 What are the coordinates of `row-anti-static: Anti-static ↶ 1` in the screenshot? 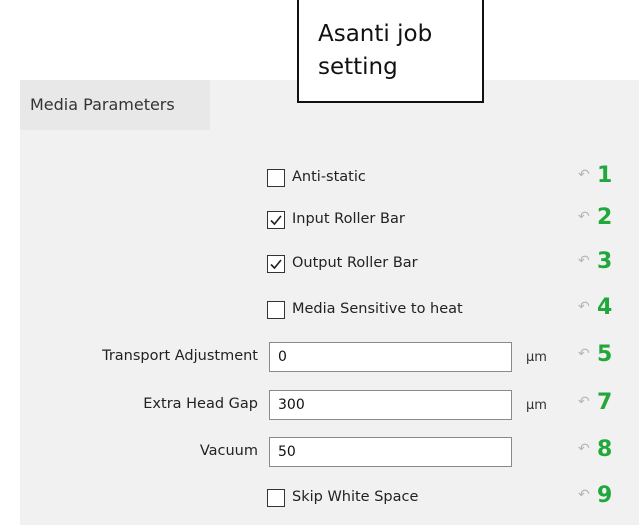 It's located at (319, 178).